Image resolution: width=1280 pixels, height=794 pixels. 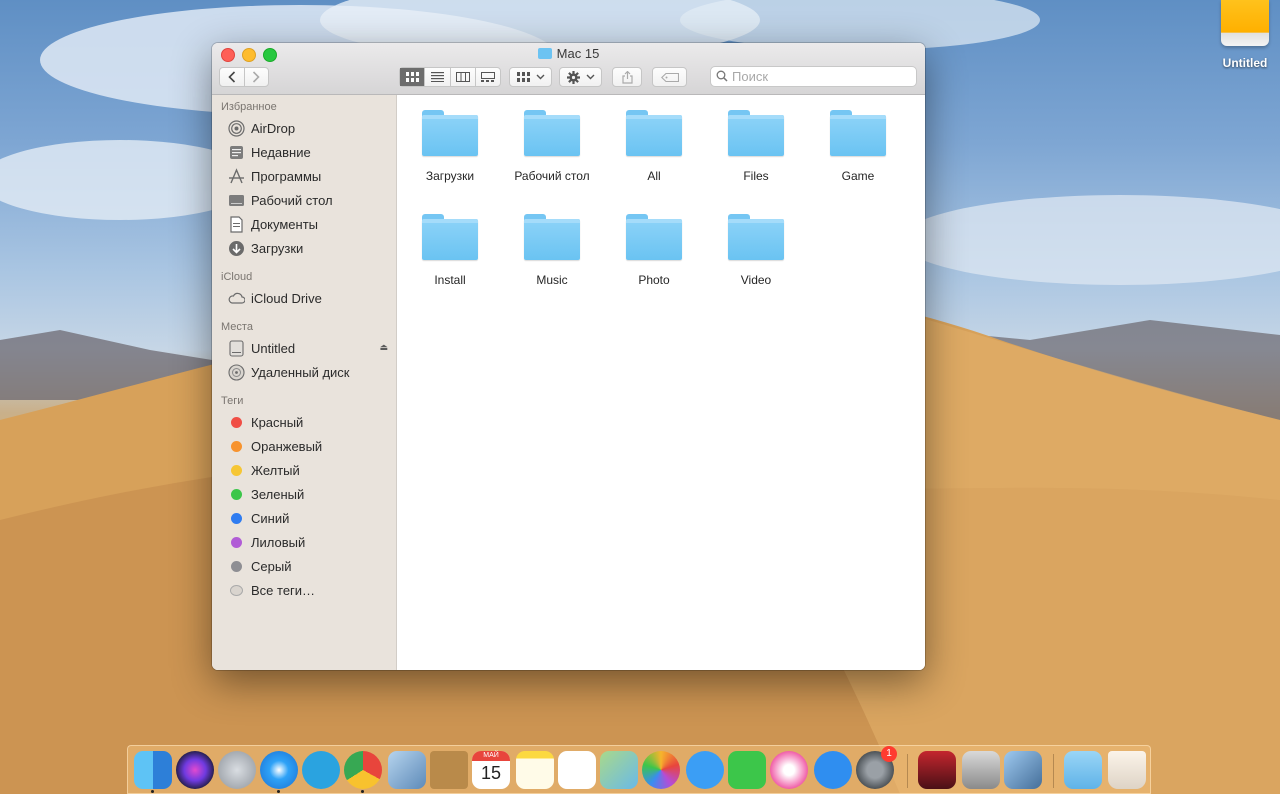 I want to click on column-view-button, so click(x=463, y=77).